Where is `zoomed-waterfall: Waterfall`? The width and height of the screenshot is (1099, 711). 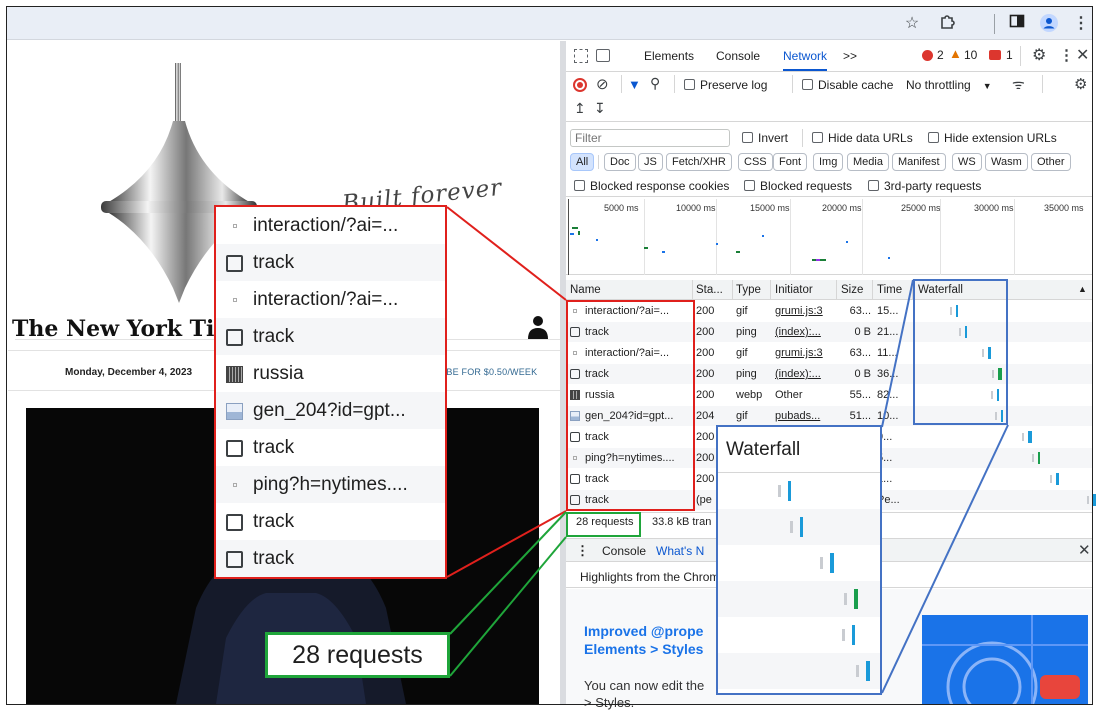
zoomed-waterfall: Waterfall is located at coordinates (799, 560).